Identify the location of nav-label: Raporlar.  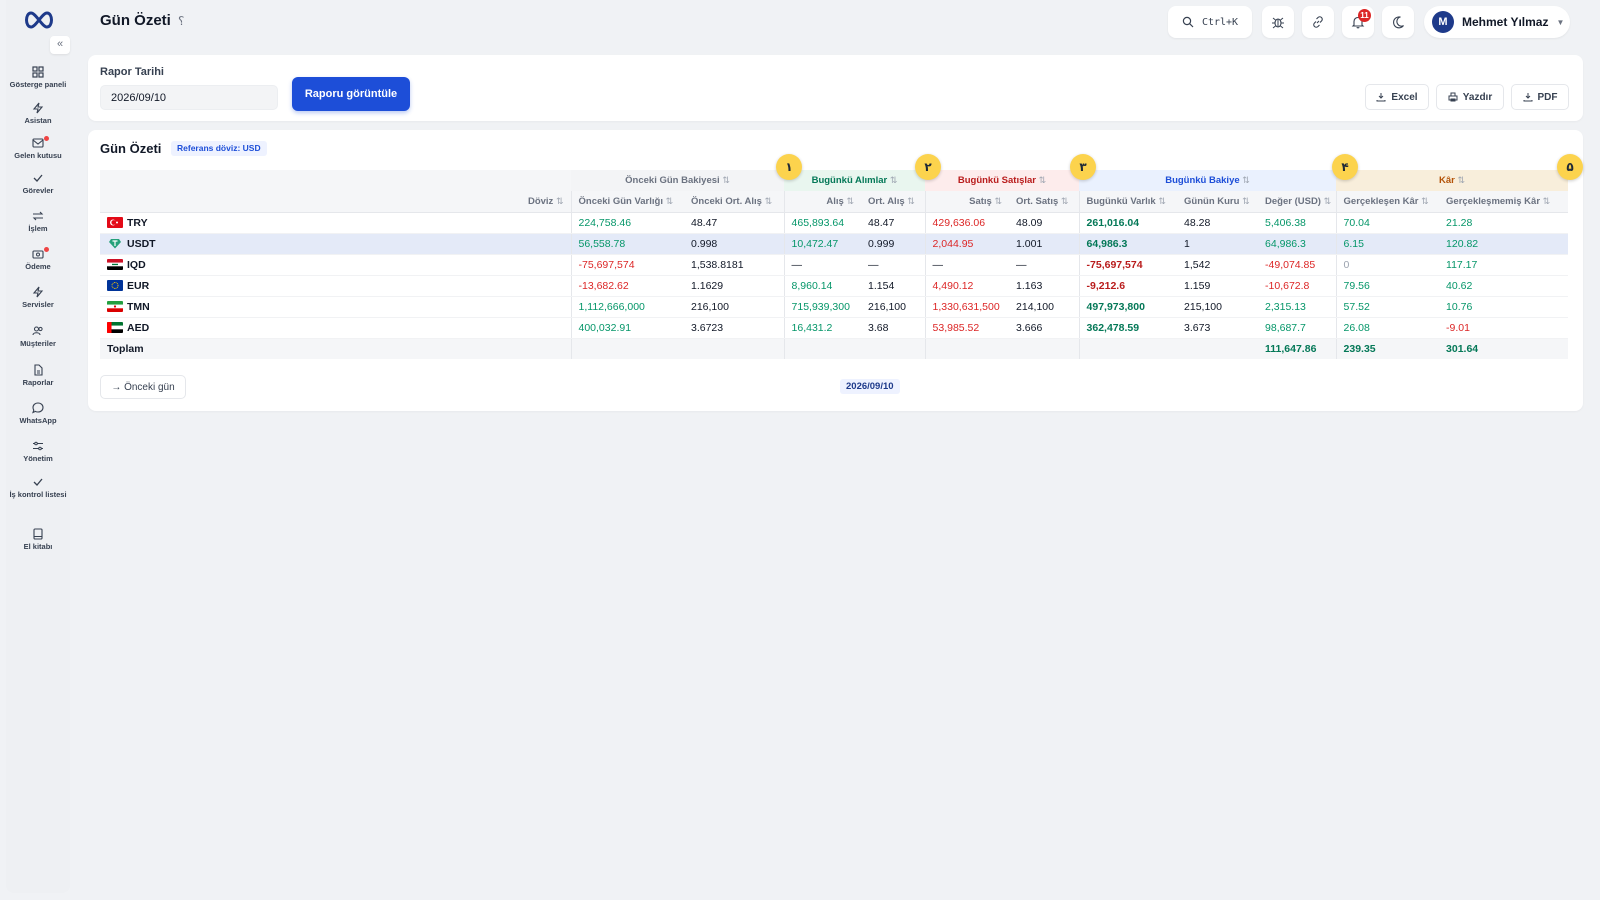
(38, 382).